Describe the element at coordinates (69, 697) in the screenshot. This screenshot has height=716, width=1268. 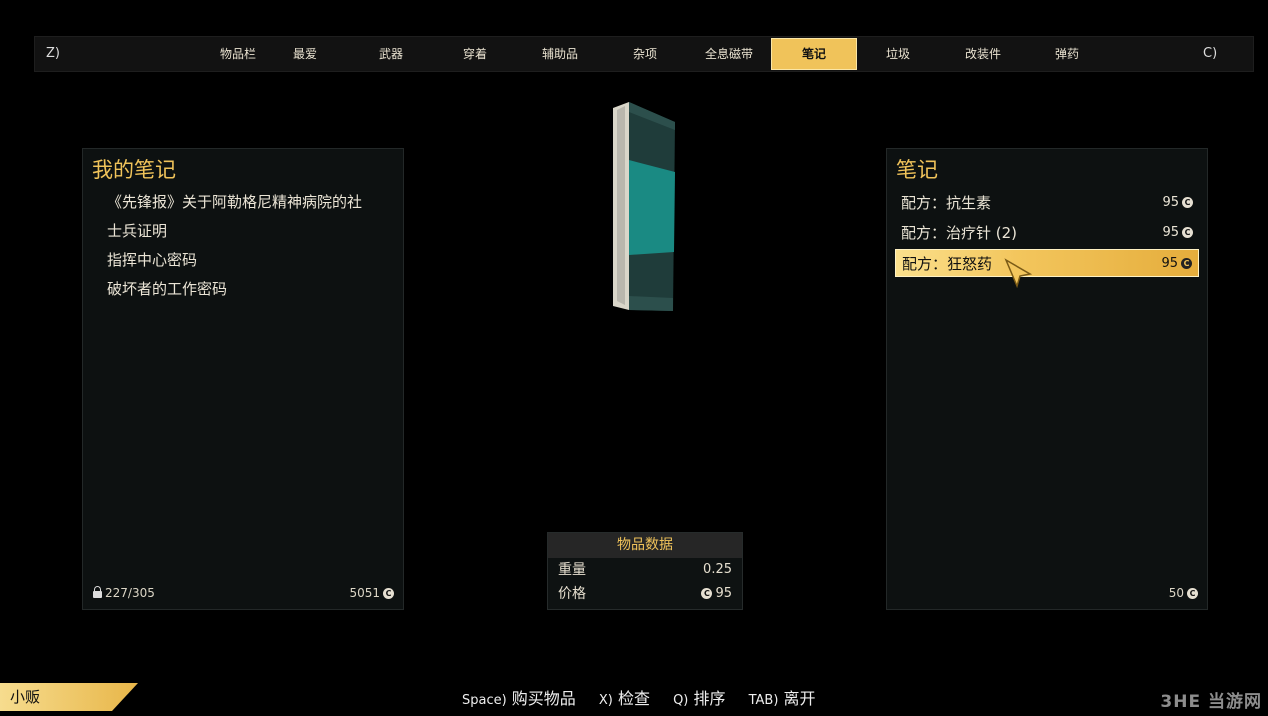
I see `vendor-label-tag: 小贩` at that location.